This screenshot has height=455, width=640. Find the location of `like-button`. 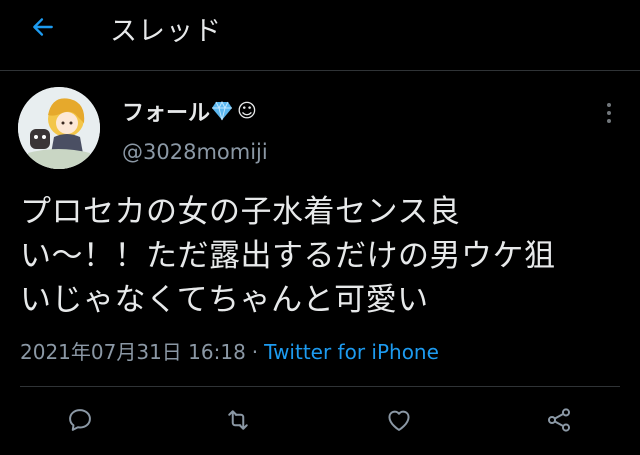

like-button is located at coordinates (399, 420).